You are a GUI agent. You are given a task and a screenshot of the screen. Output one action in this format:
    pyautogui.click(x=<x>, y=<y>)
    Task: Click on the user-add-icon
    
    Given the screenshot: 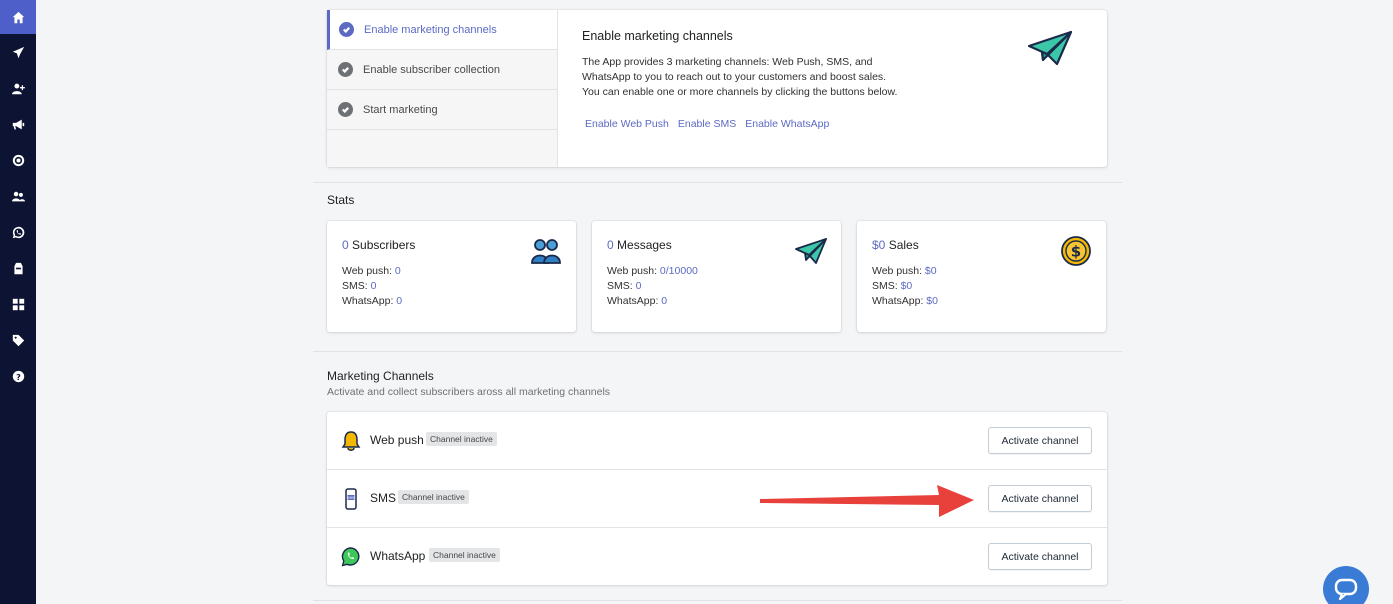 What is the action you would take?
    pyautogui.click(x=18, y=88)
    